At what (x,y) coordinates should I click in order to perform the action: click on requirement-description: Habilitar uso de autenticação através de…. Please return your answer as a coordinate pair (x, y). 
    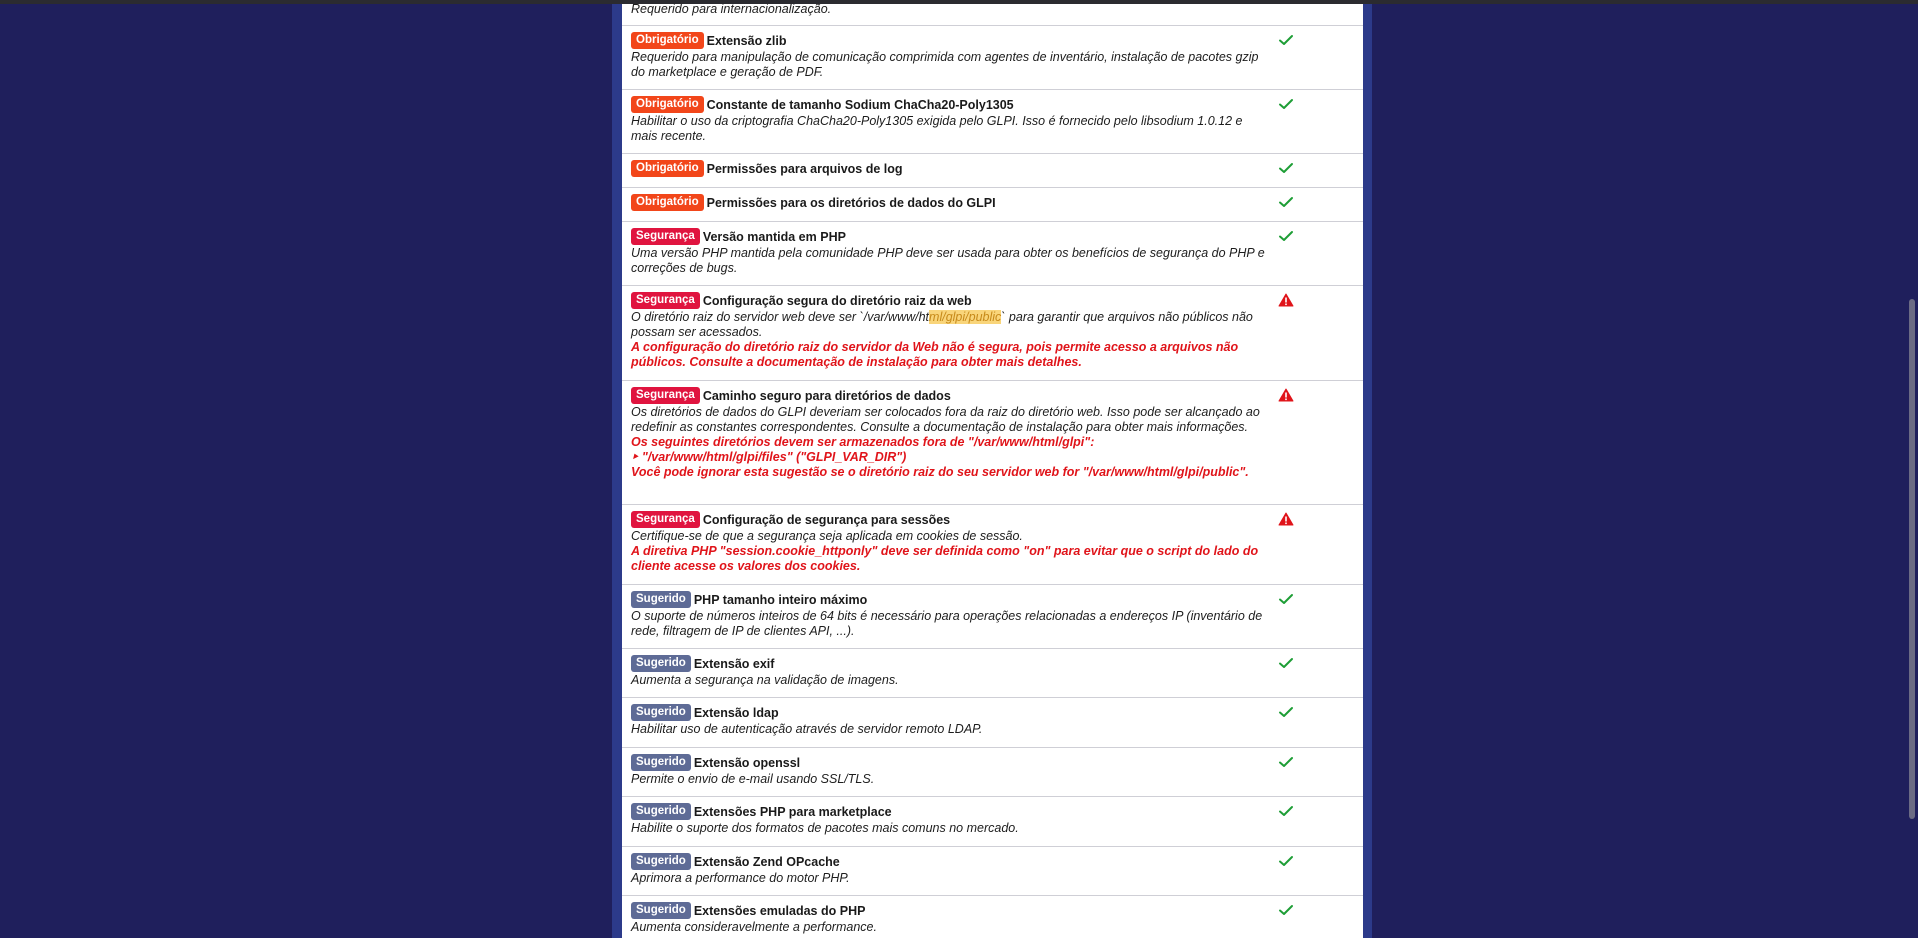
    Looking at the image, I should click on (807, 729).